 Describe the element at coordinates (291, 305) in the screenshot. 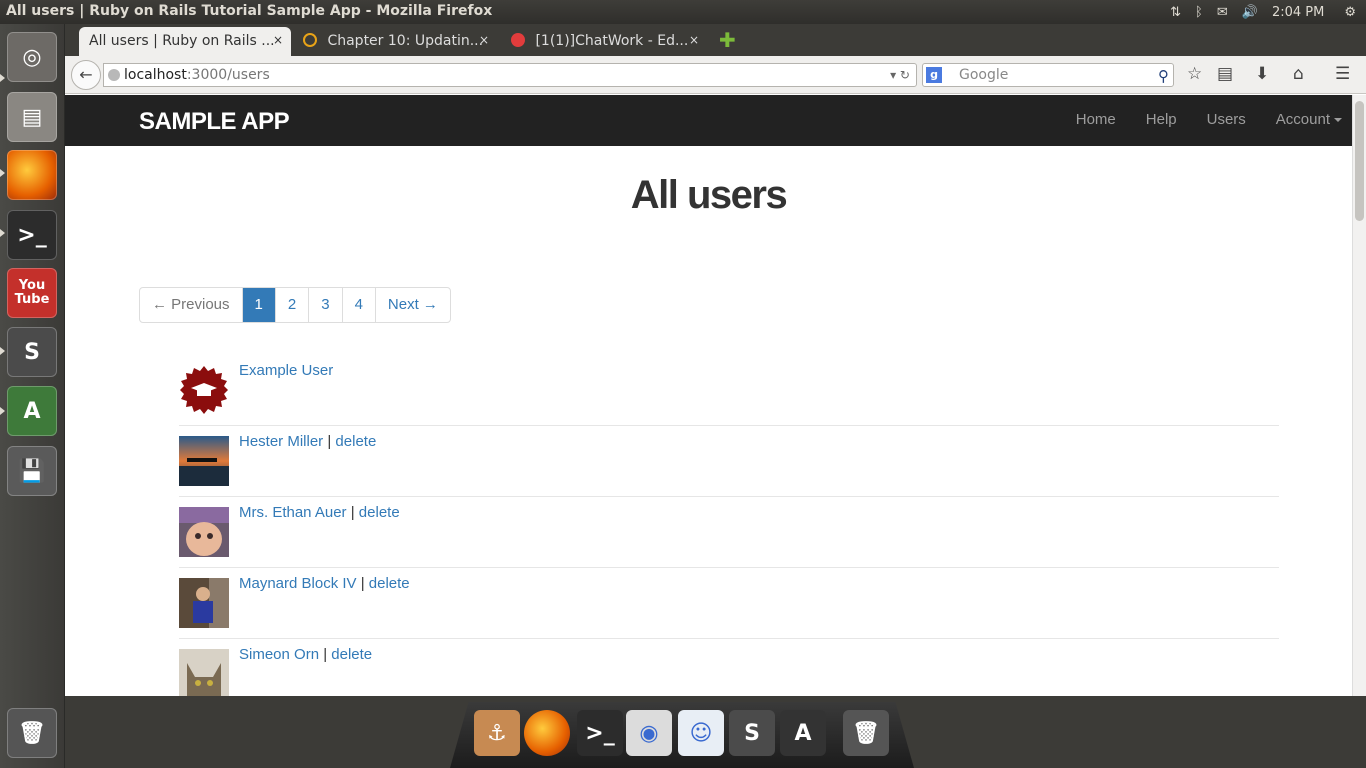

I see `pagination-page-2: 2` at that location.